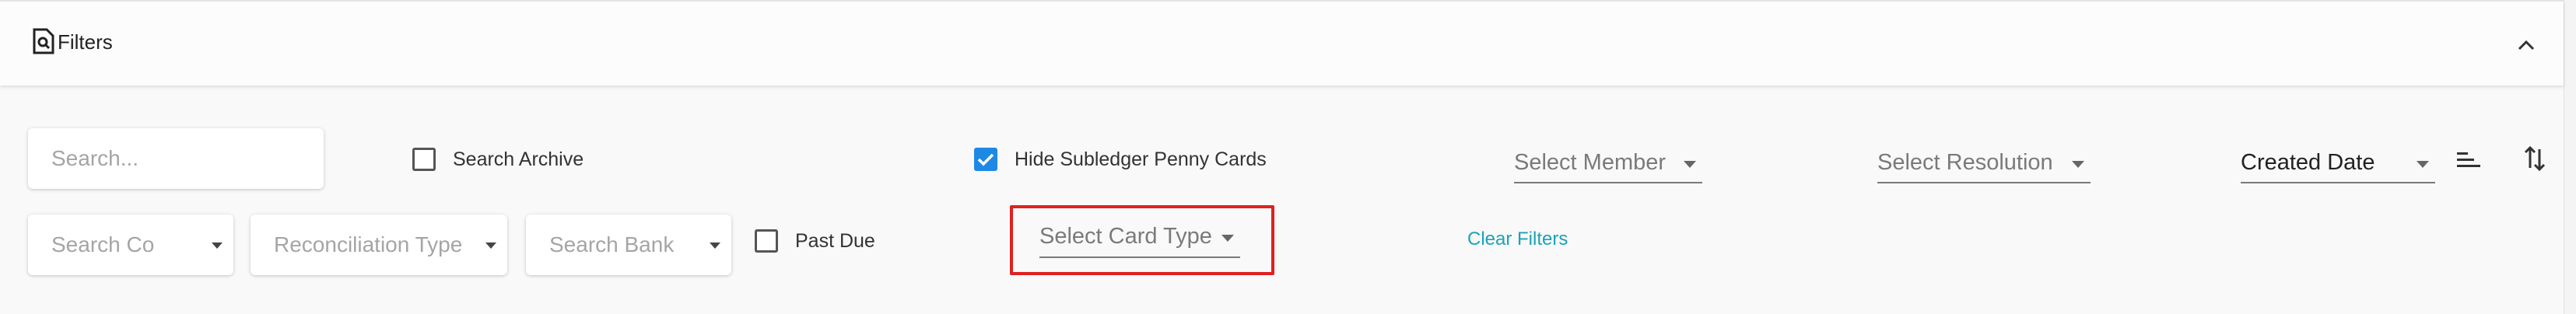  I want to click on sort-by-dropdown: Created Date, so click(2338, 163).